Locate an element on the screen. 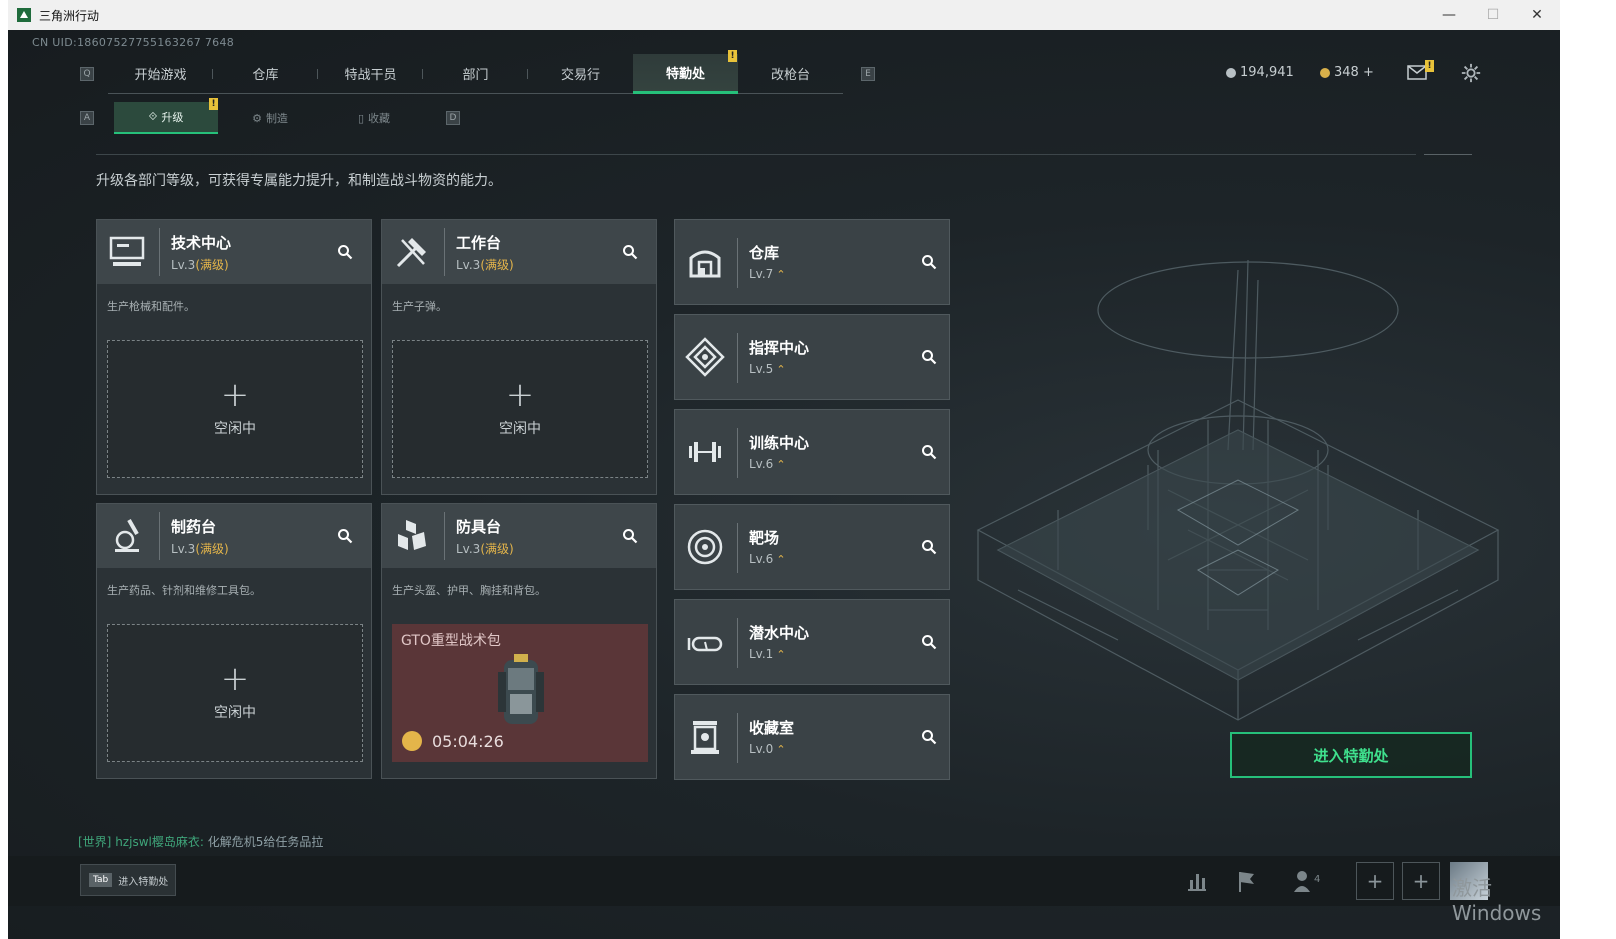  gold-amount: 348 + is located at coordinates (1354, 72).